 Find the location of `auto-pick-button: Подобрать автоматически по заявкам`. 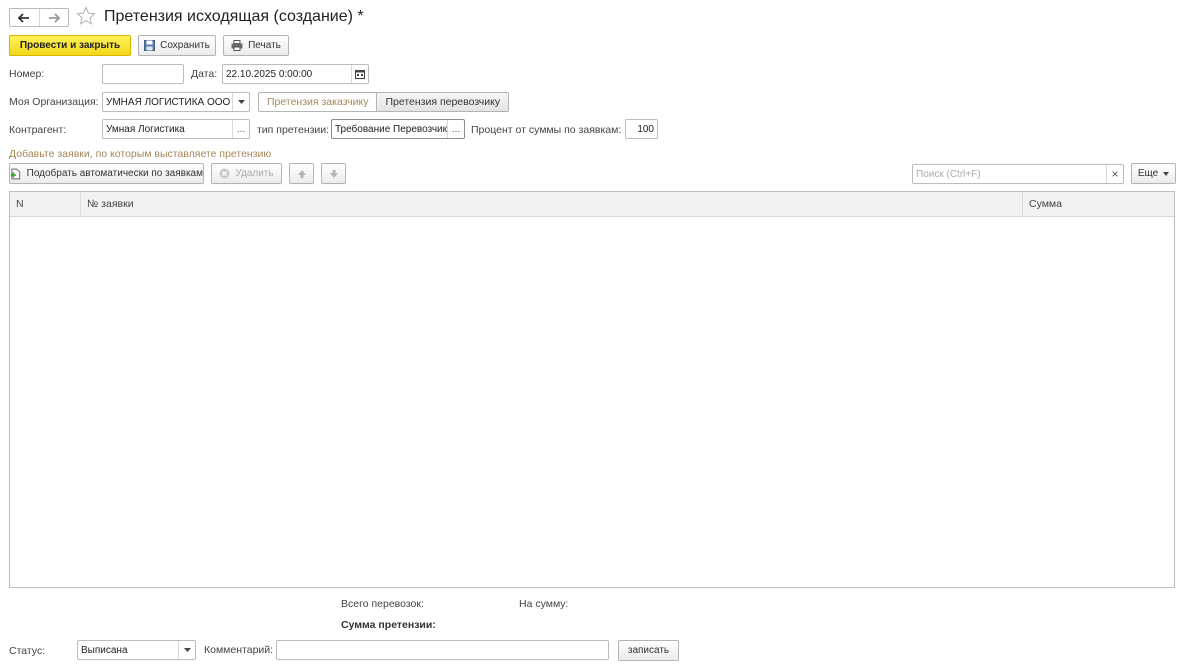

auto-pick-button: Подобрать автоматически по заявкам is located at coordinates (106, 173).